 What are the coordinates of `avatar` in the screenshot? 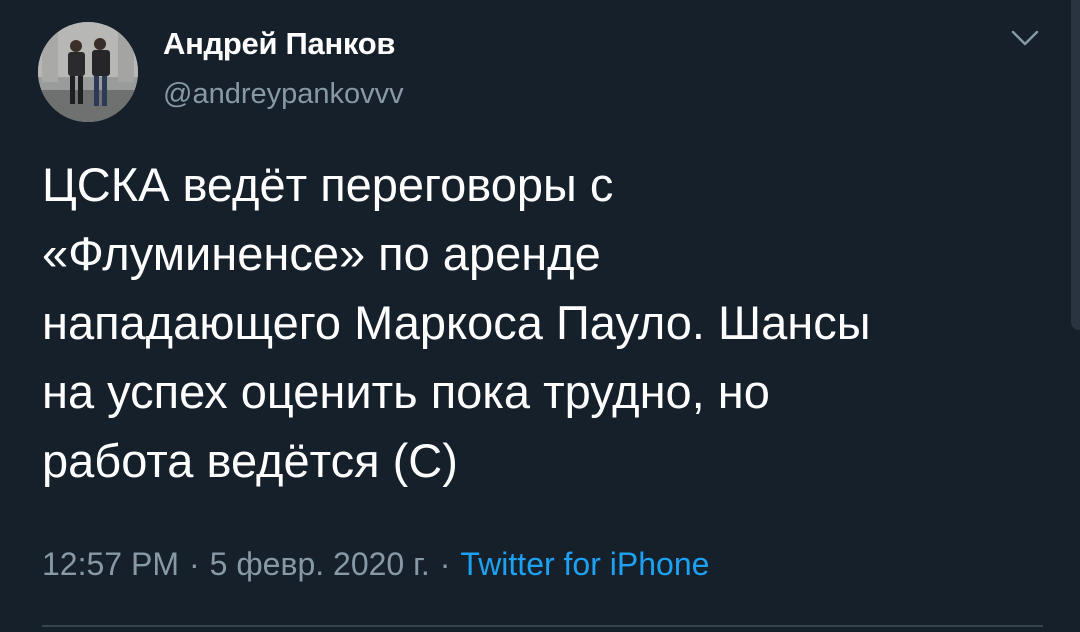 It's located at (88, 72).